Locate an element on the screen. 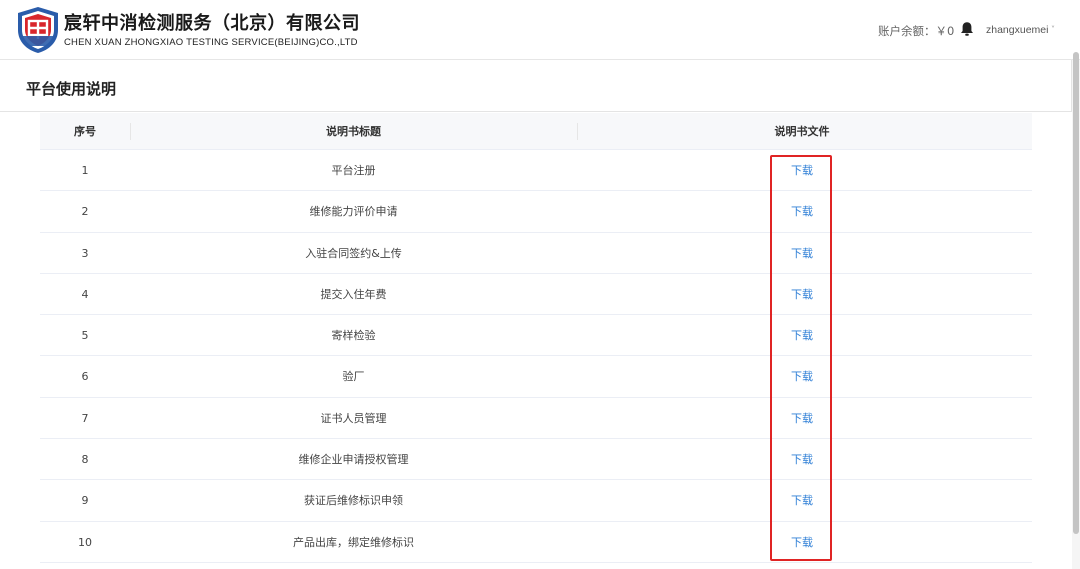 The image size is (1080, 569). table-row: 4 提交入住年费 下载 is located at coordinates (536, 295).